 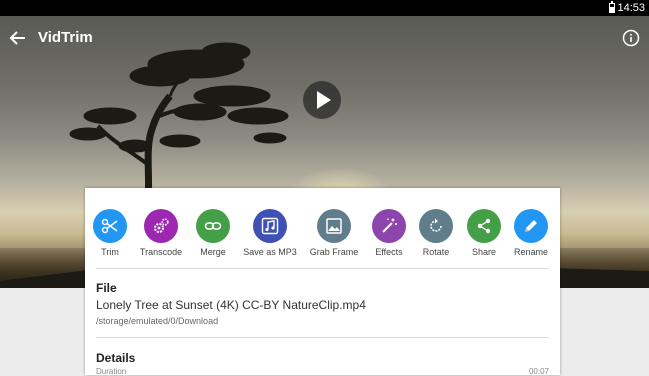 I want to click on battery-icon, so click(x=612, y=7).